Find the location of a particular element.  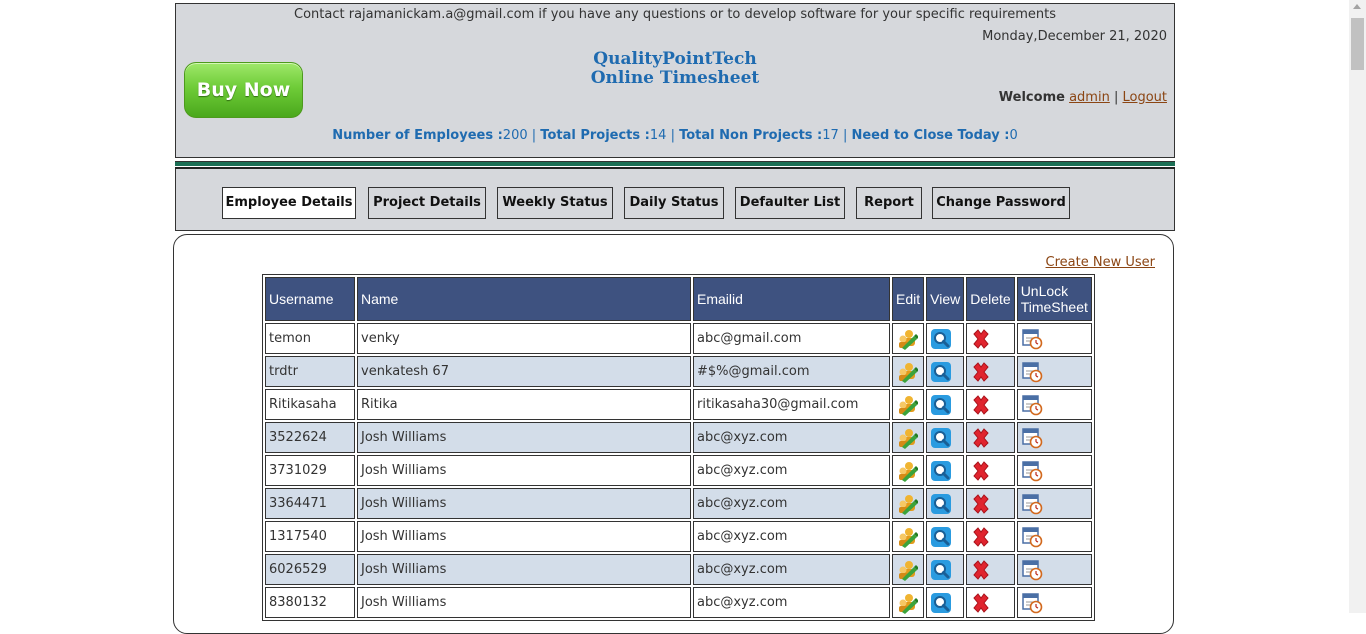

cell-username: 1317540 is located at coordinates (310, 536).